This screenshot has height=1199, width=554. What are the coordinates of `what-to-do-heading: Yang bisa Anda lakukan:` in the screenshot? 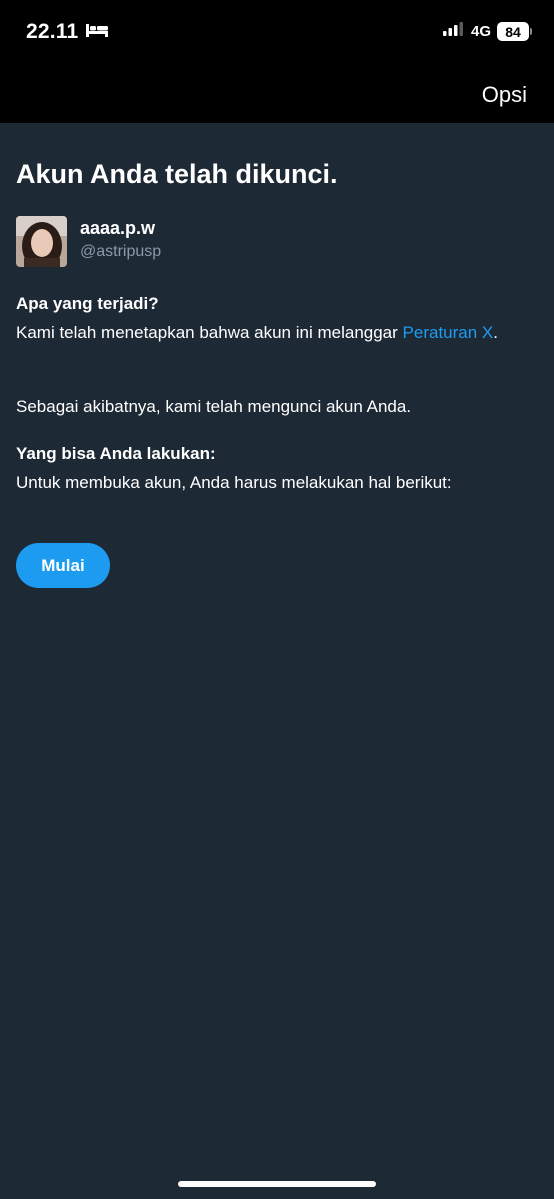 It's located at (116, 453).